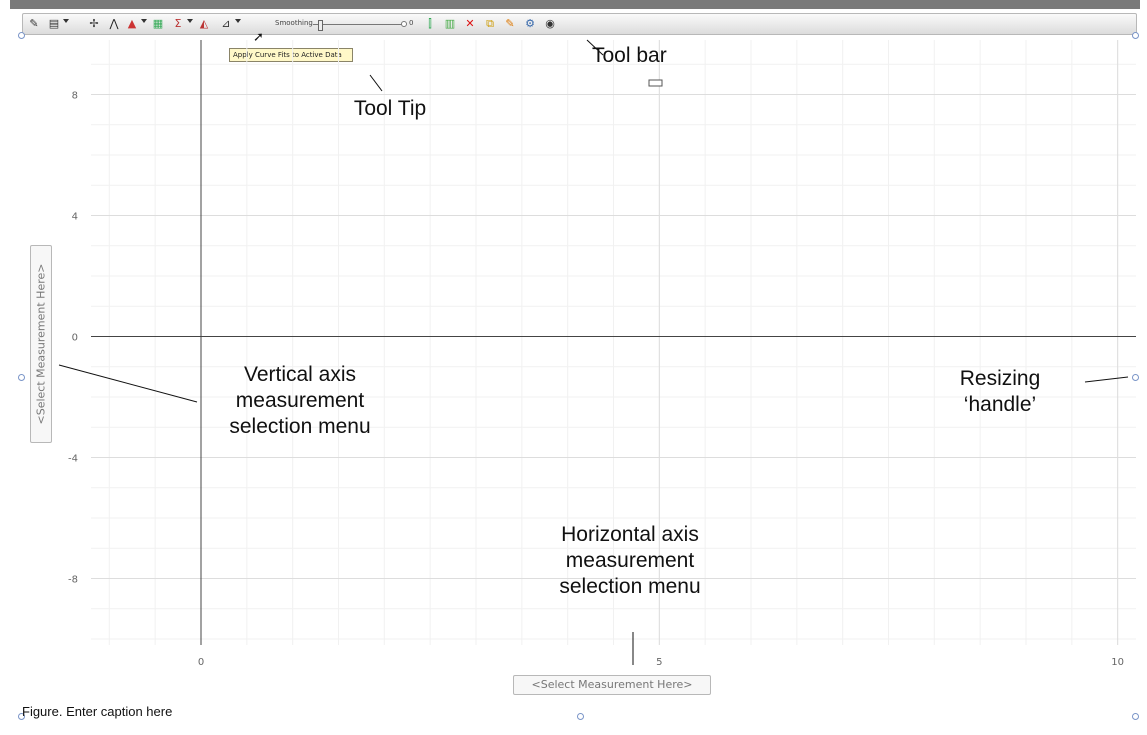 Image resolution: width=1147 pixels, height=735 pixels. I want to click on x-tick-label: 0, so click(201, 662).